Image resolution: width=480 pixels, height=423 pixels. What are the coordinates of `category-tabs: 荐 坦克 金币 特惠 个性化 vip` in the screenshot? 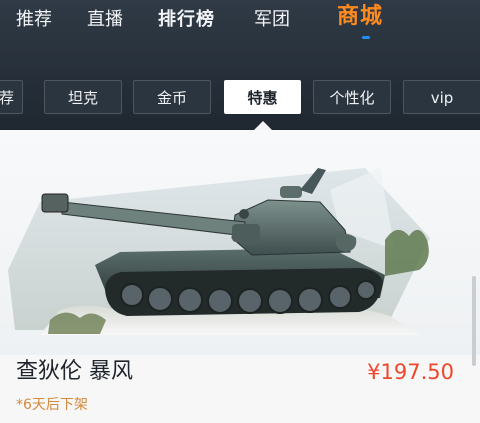 It's located at (240, 98).